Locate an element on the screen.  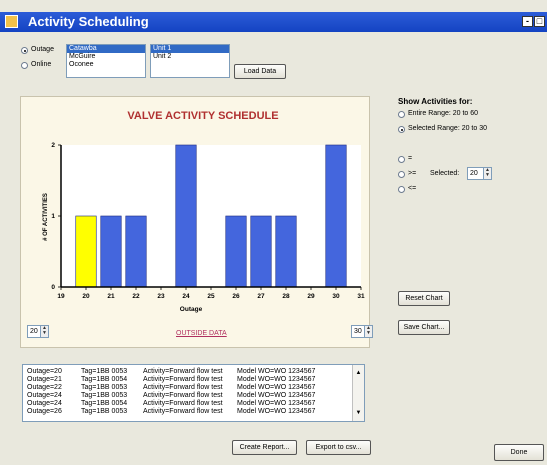
y-axis-label: # OF ACTIVITIES is located at coordinates (46, 217).